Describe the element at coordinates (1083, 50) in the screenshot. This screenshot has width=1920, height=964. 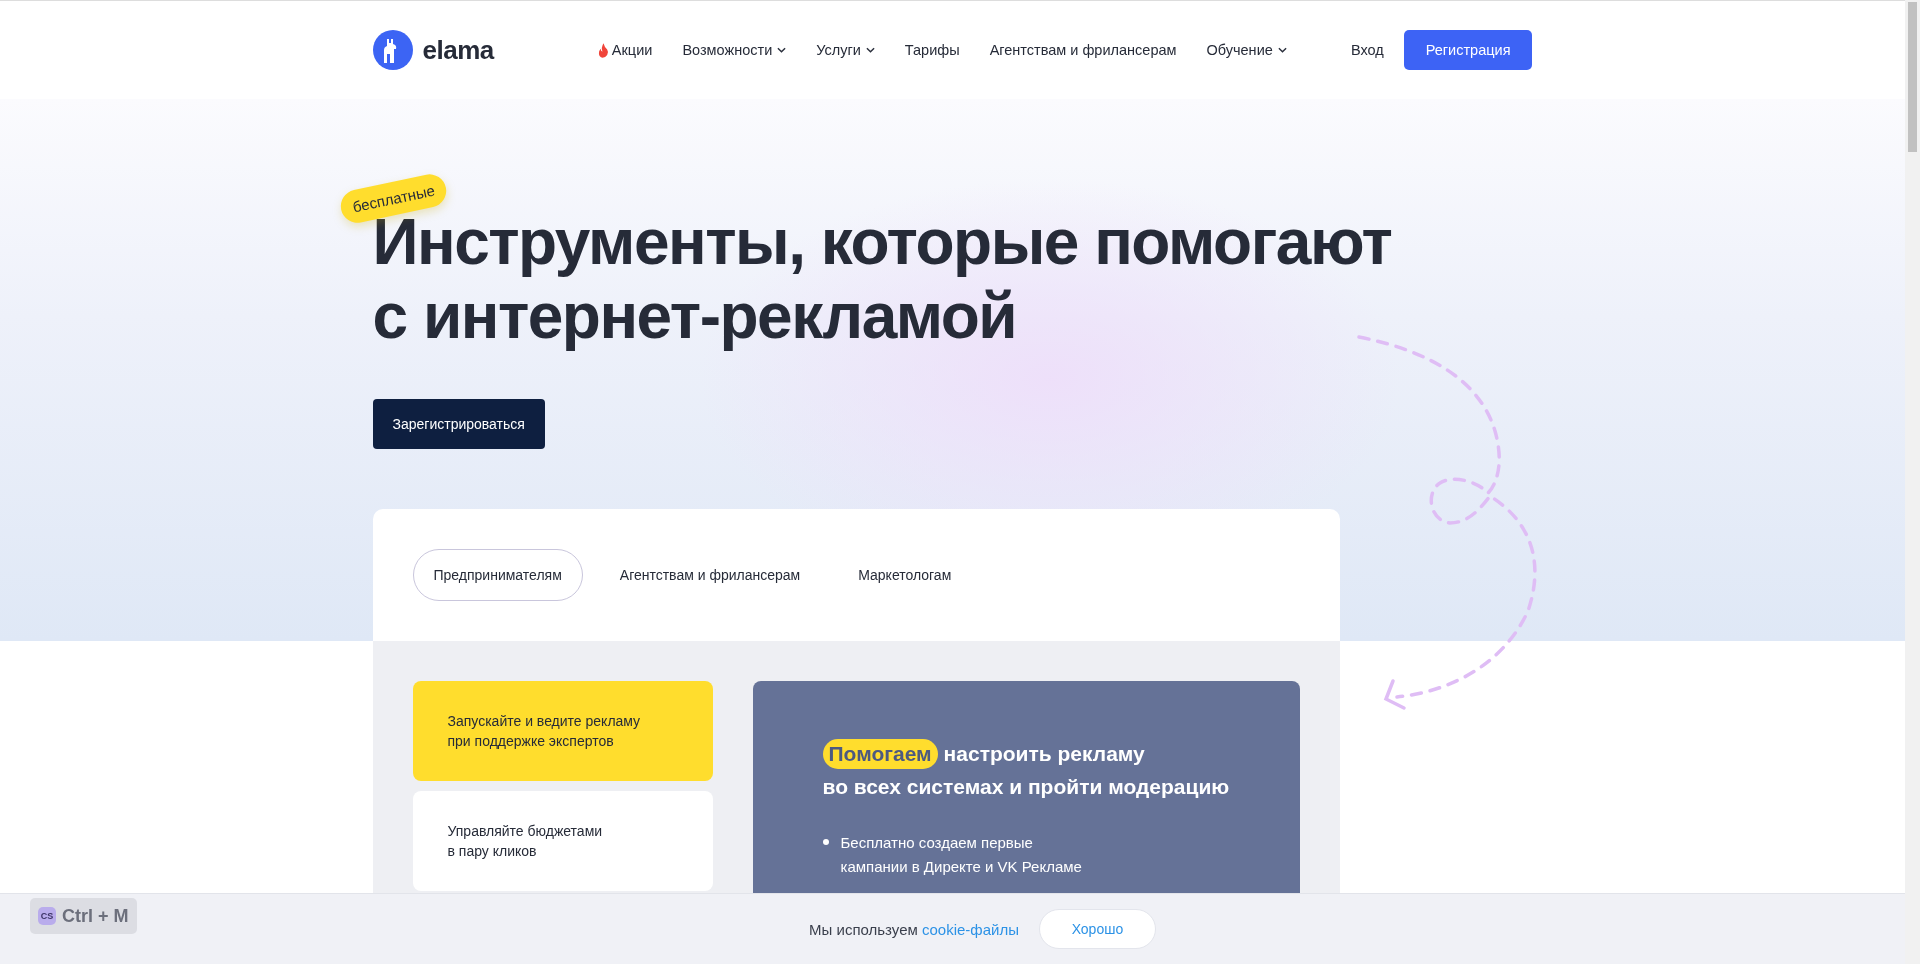
I see `nav-link: Агентствам и фрилансерам` at that location.